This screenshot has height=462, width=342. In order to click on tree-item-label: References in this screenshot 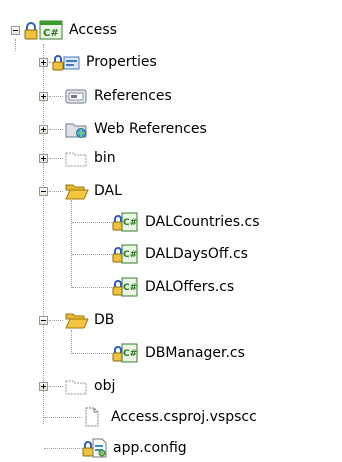, I will do `click(133, 96)`.